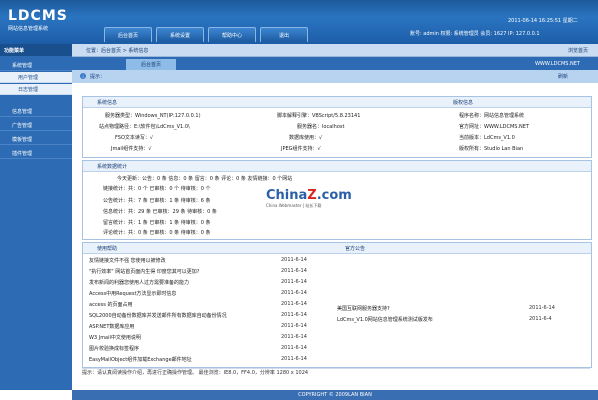  What do you see at coordinates (117, 51) in the screenshot?
I see `breadcrumb-text: 位置：后台首页 > 系统信息` at bounding box center [117, 51].